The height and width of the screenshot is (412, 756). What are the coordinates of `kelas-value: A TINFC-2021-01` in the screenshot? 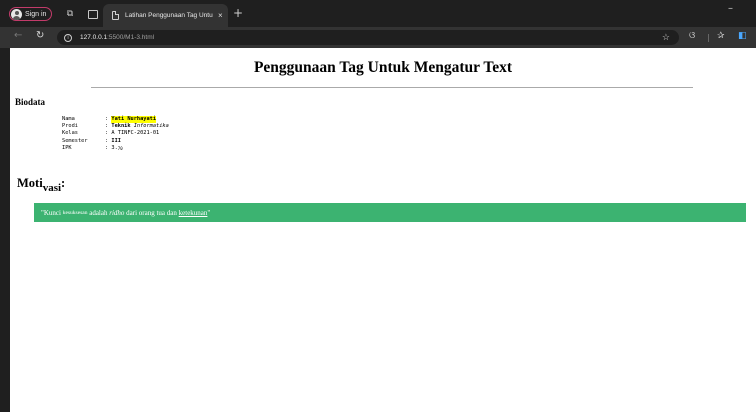 It's located at (135, 133).